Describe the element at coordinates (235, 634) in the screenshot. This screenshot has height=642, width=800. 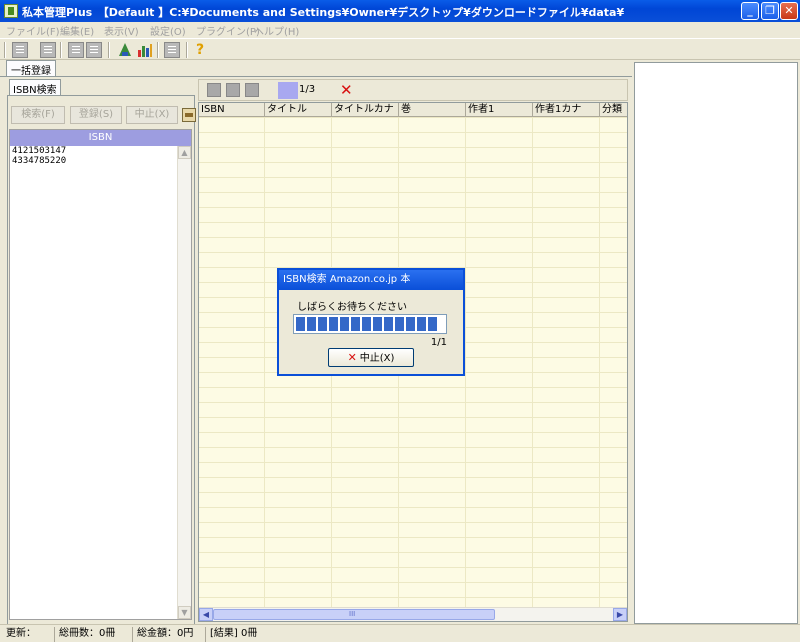
I see `status-result: [結果] 0冊` at that location.